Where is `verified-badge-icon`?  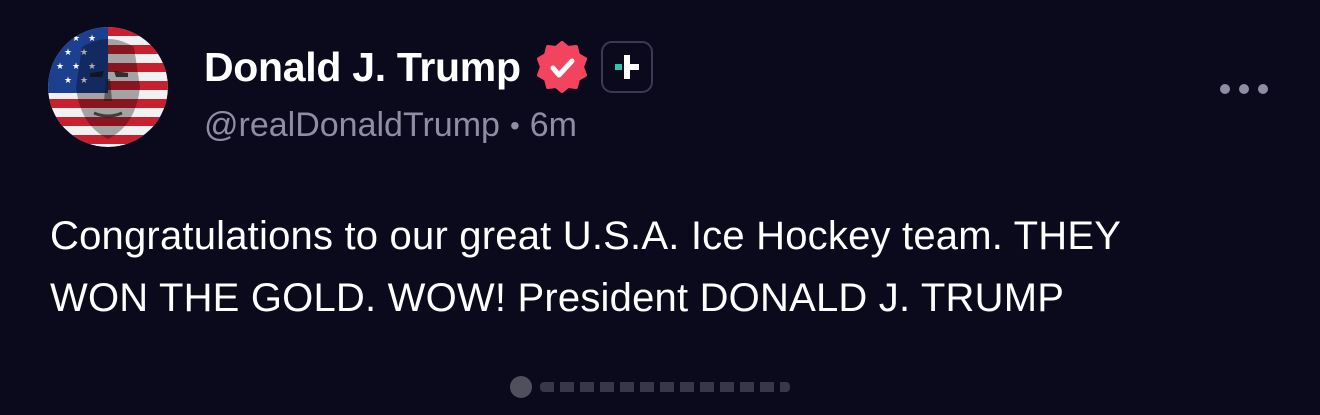 verified-badge-icon is located at coordinates (561, 67).